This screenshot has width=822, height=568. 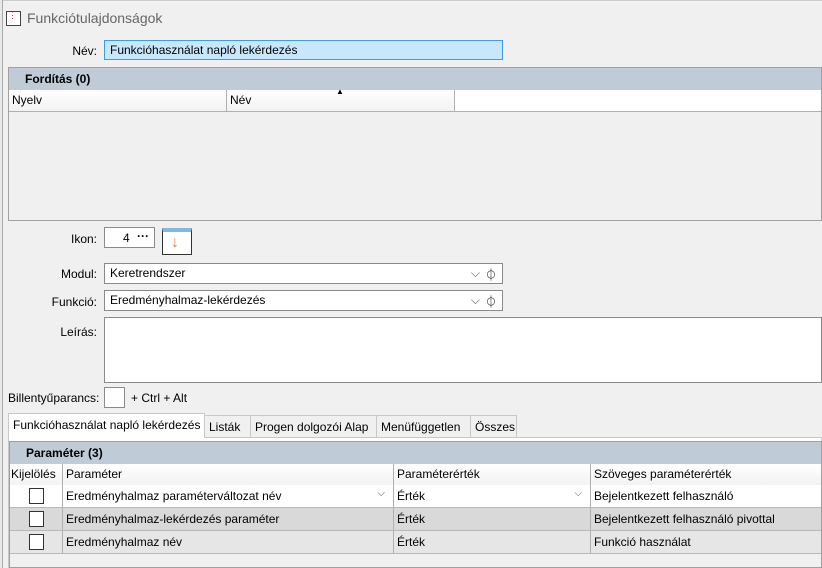 I want to click on parameter-name: Eredményhalmaz név, so click(x=228, y=542).